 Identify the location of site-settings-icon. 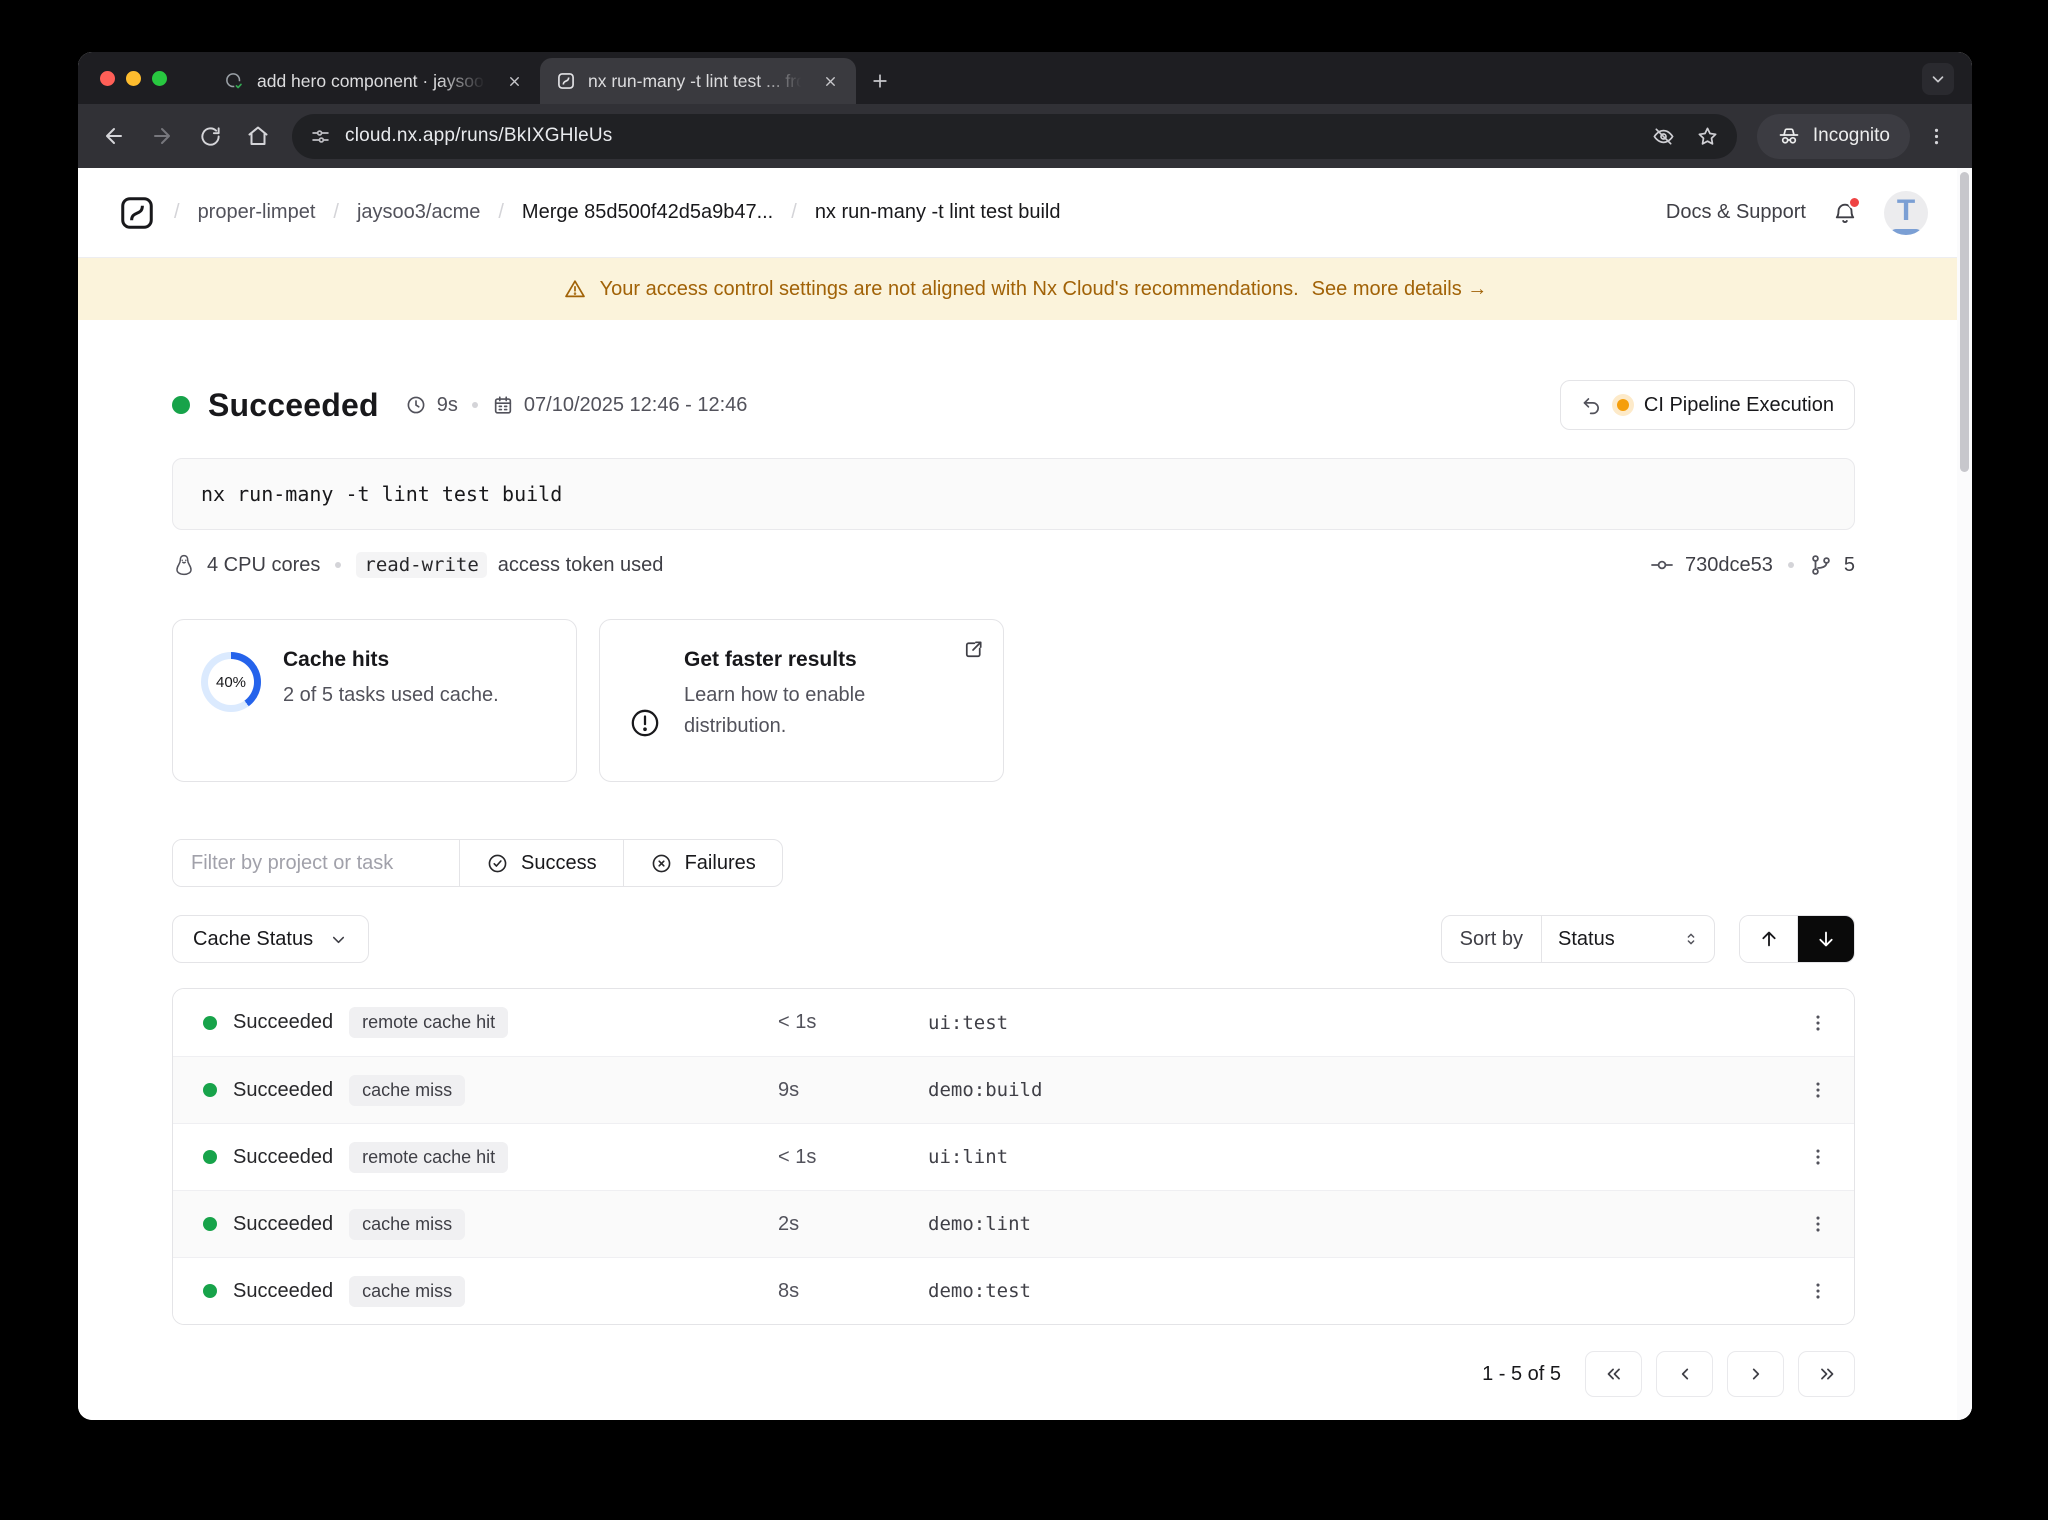
(320, 136).